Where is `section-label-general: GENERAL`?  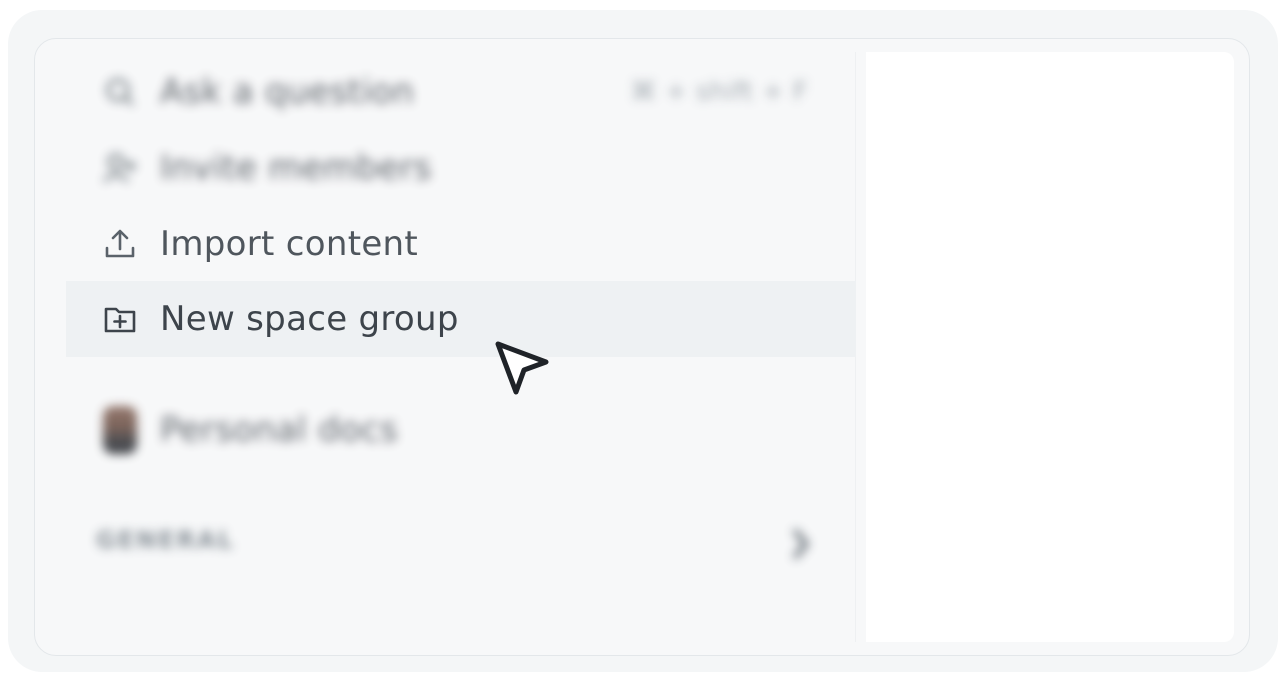
section-label-general: GENERAL is located at coordinates (165, 540).